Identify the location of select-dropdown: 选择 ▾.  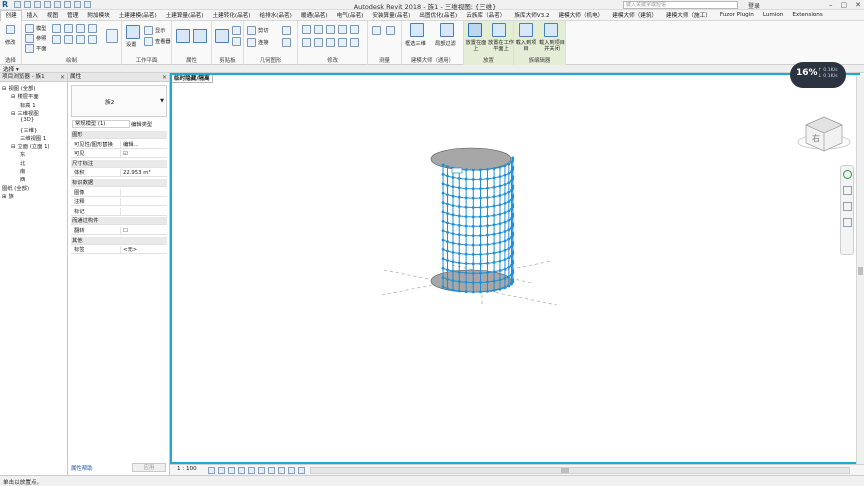
(11, 69).